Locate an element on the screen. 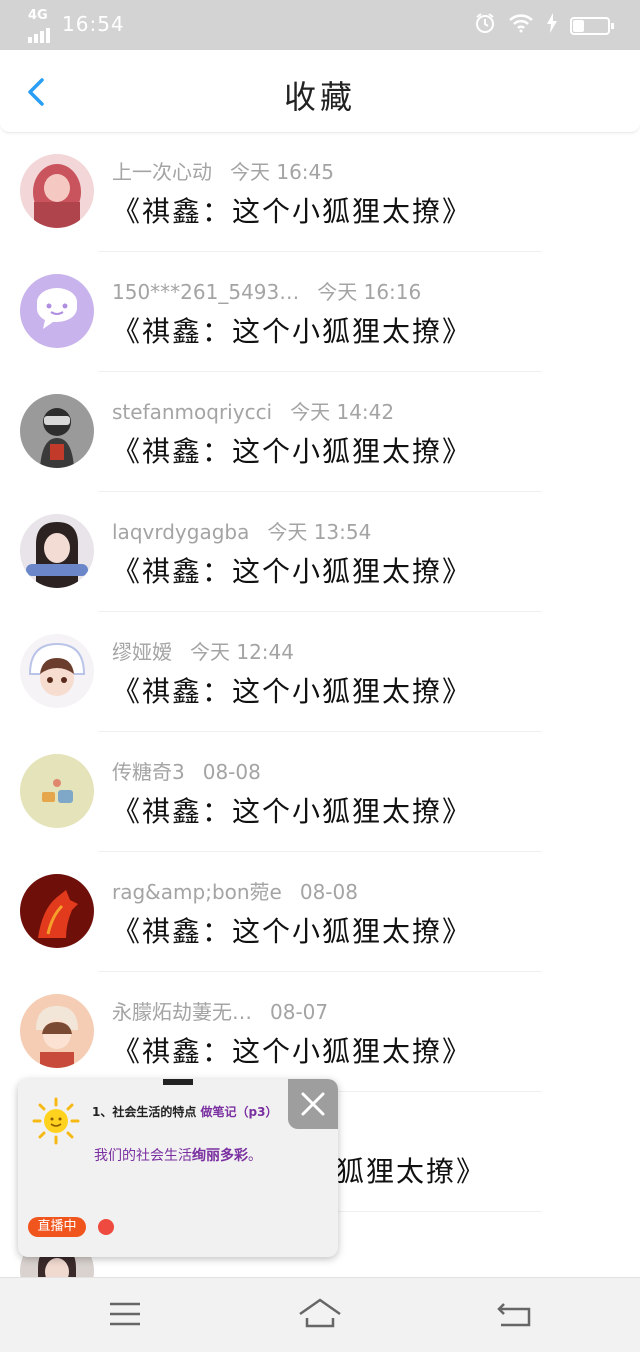  popup-body-suffix: 。 is located at coordinates (255, 1156).